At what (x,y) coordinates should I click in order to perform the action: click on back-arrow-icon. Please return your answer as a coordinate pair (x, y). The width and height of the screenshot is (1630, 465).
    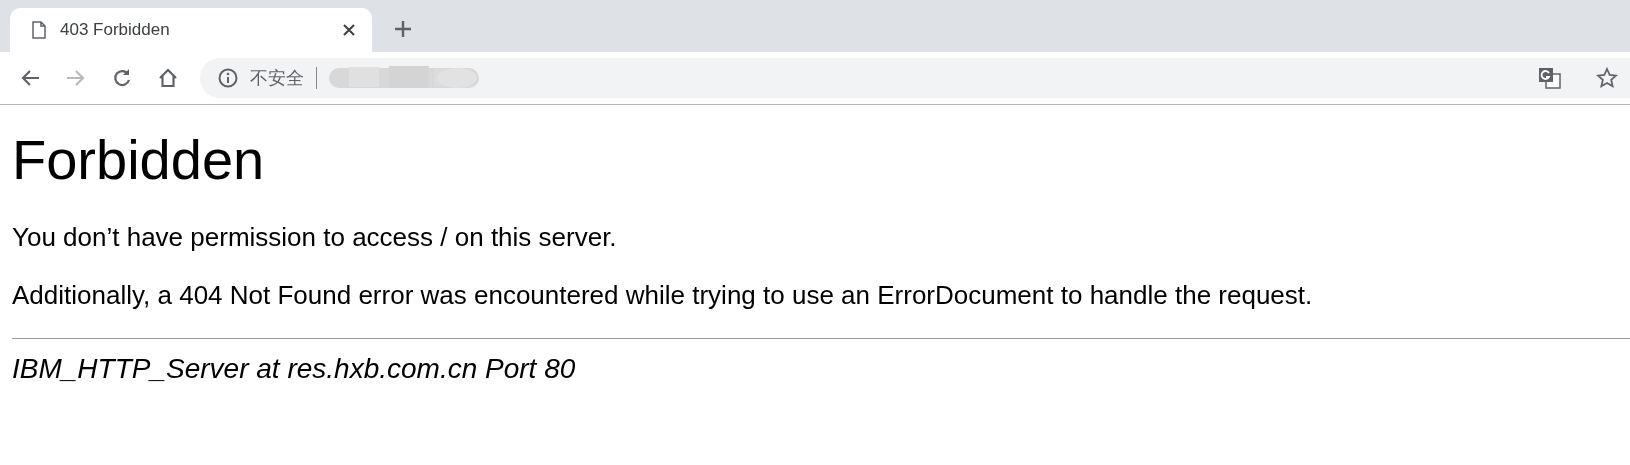
    Looking at the image, I should click on (30, 78).